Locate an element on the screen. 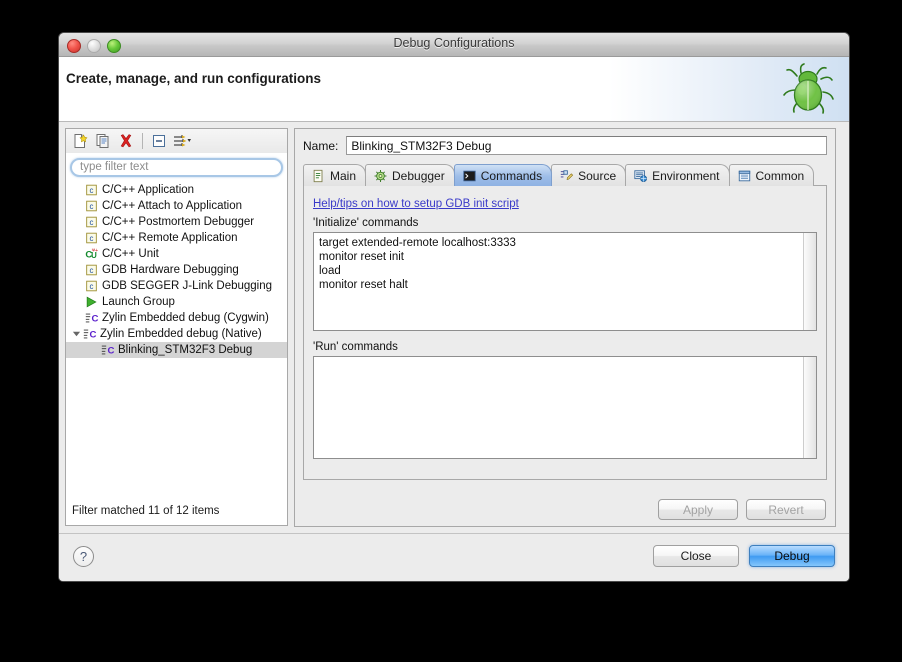 The image size is (902, 662). tree-item: c GDB SEGGER J-Link Debugging is located at coordinates (176, 286).